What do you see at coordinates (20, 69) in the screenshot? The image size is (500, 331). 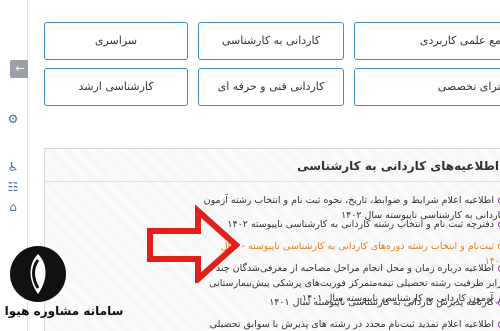 I see `back-arrow-icon: ←` at bounding box center [20, 69].